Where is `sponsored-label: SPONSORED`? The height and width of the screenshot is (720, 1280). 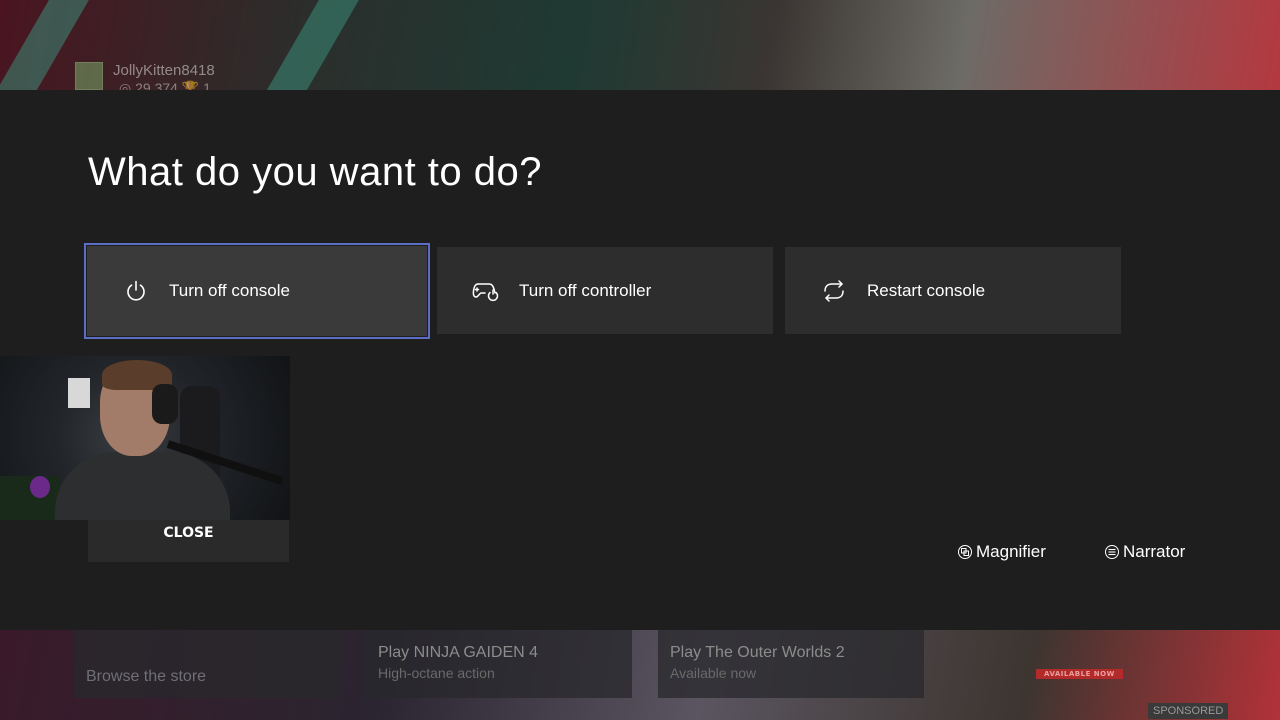 sponsored-label: SPONSORED is located at coordinates (1188, 711).